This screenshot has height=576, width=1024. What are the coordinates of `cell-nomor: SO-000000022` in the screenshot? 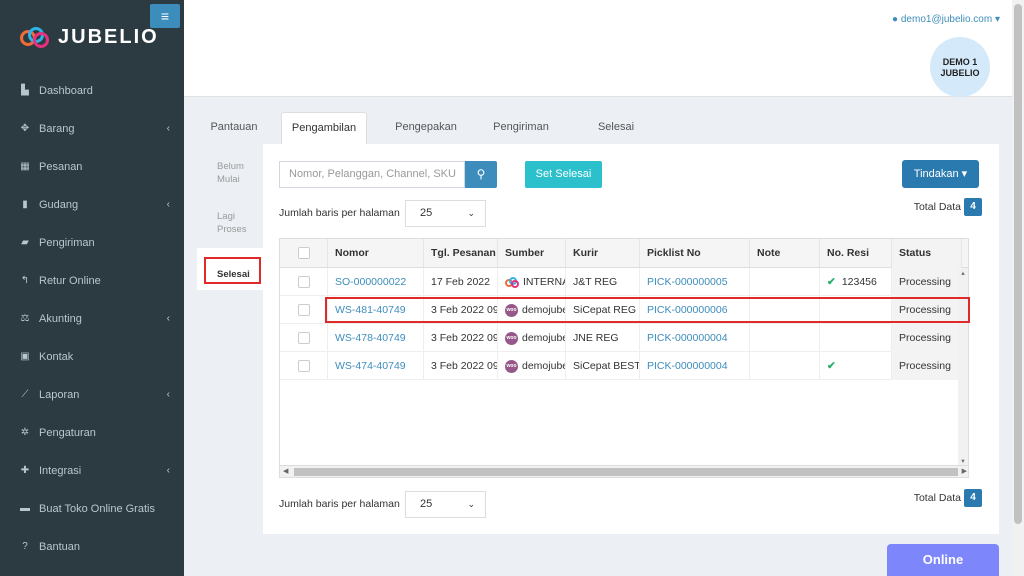 It's located at (376, 282).